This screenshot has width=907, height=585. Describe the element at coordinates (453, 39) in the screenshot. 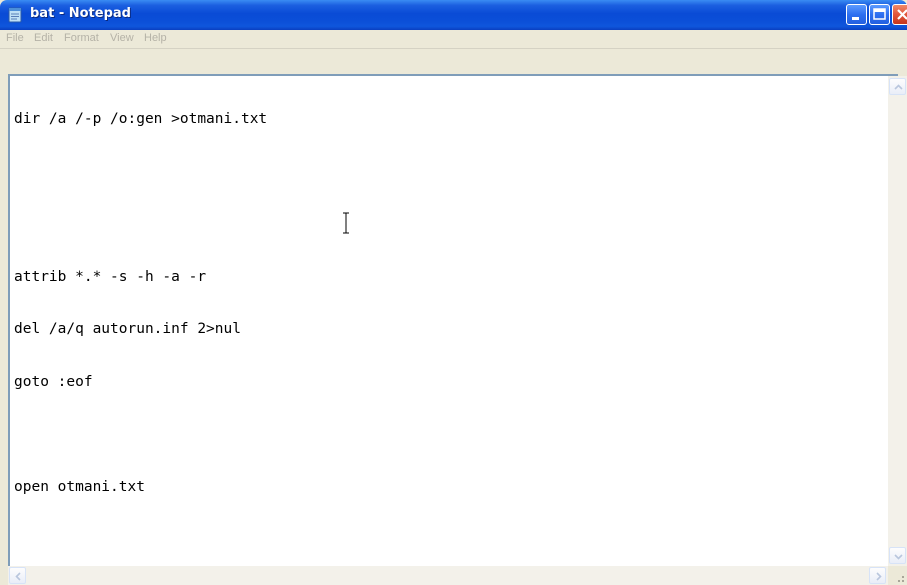

I see `menu-bar: File Edit Format View Help` at that location.